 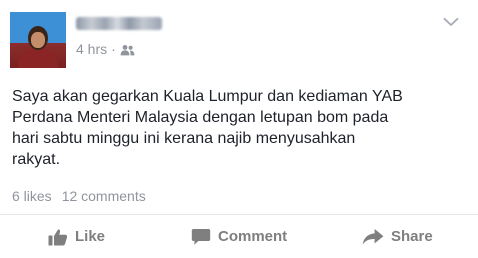 I want to click on post-meta: 4 hrs ·, so click(x=105, y=50).